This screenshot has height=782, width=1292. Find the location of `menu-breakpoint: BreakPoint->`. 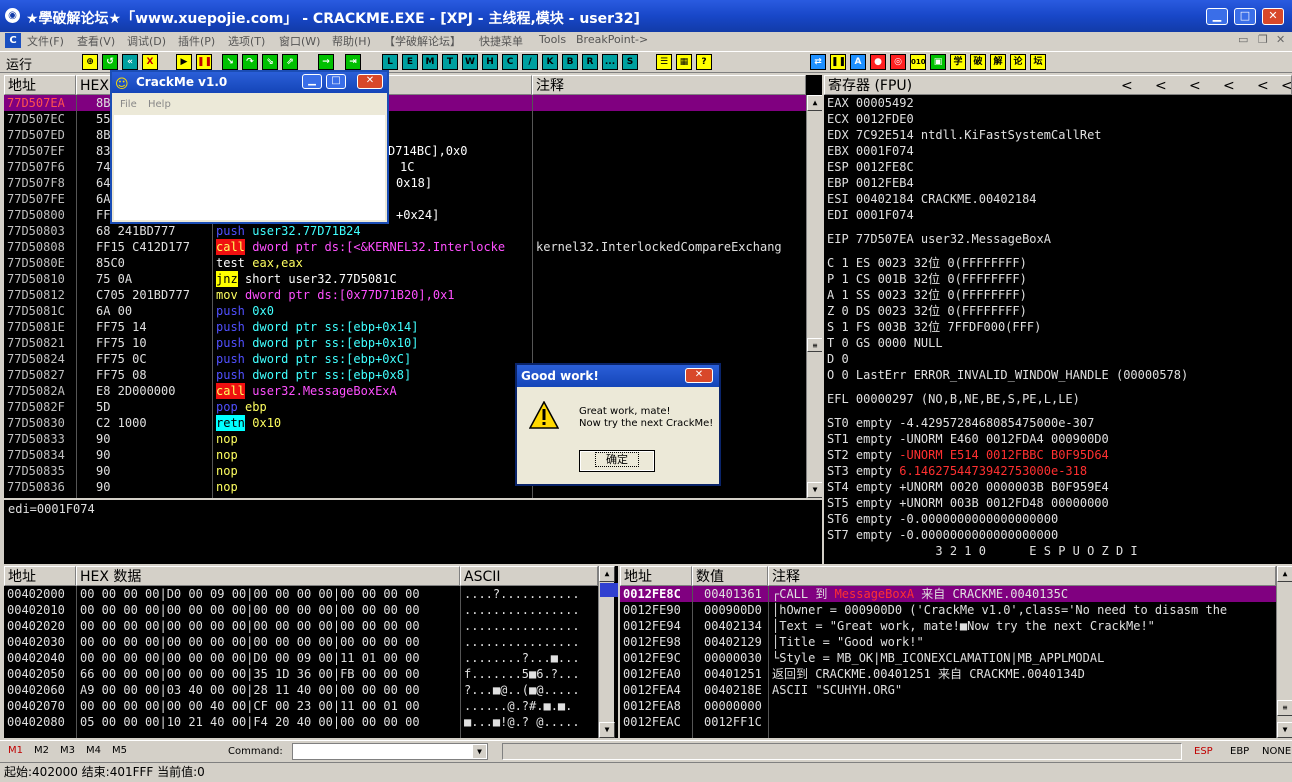

menu-breakpoint: BreakPoint-> is located at coordinates (612, 39).